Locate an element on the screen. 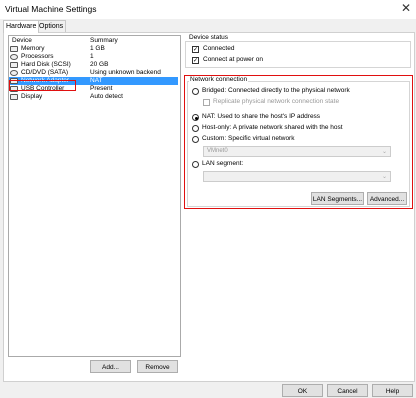 The image size is (416, 398). network-connection-title: Network connection is located at coordinates (219, 79).